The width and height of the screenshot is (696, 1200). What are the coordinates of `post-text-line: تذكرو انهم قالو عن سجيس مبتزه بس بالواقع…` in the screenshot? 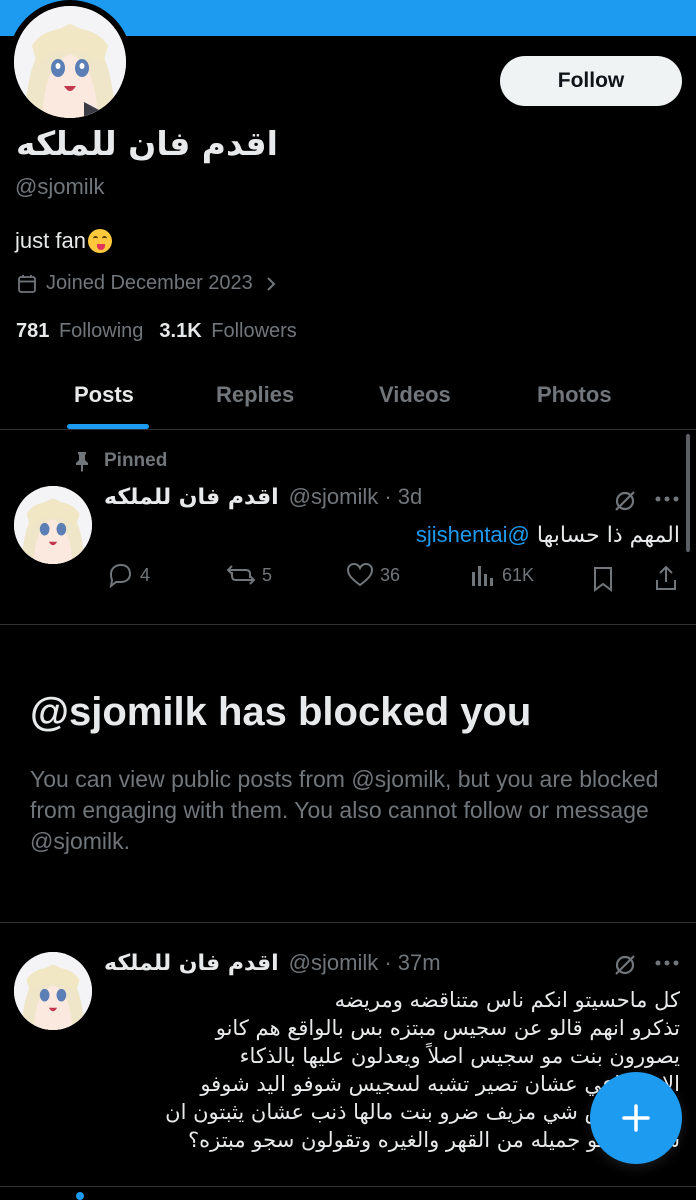 It's located at (447, 1028).